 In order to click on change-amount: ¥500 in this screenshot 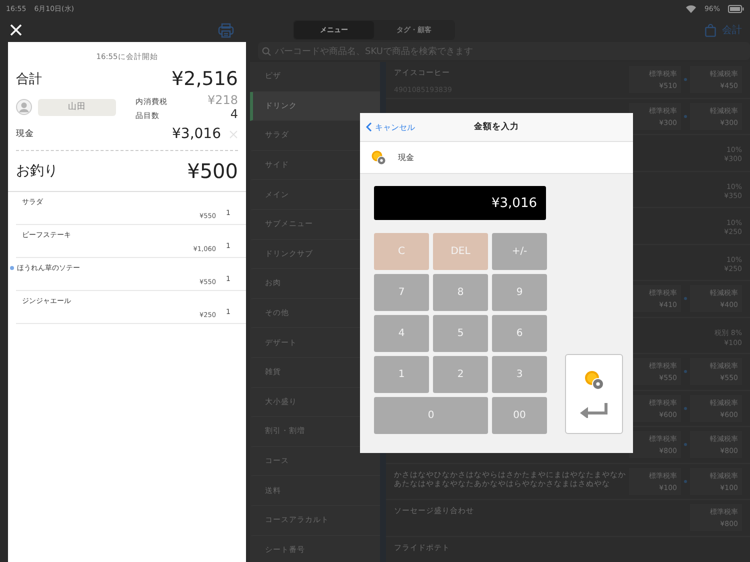, I will do `click(212, 171)`.